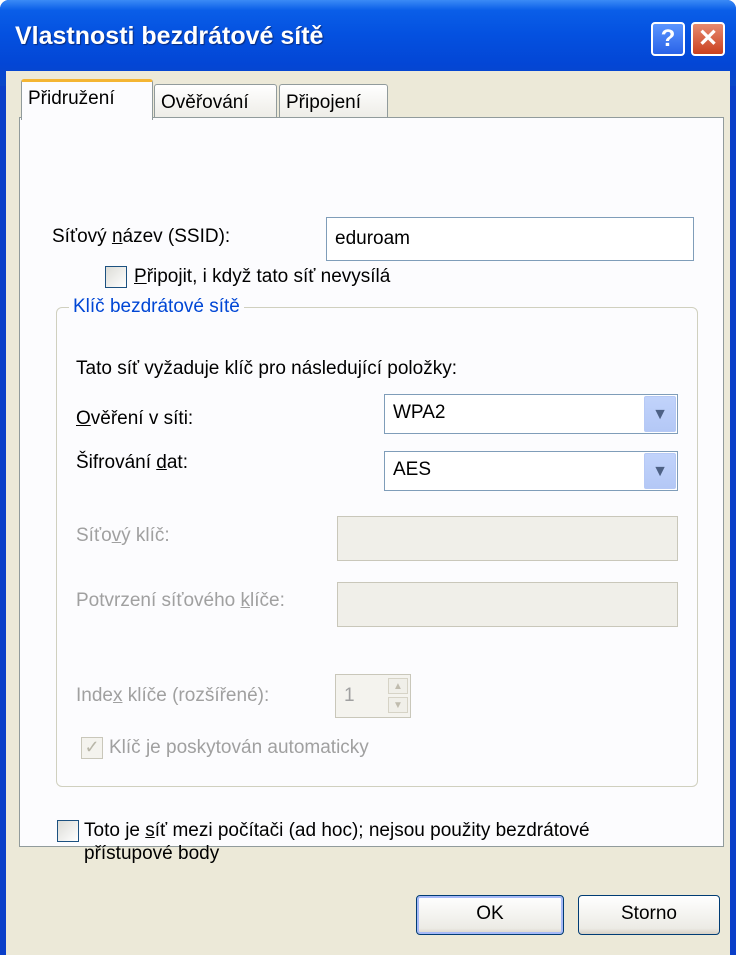 This screenshot has height=955, width=736. What do you see at coordinates (215, 102) in the screenshot?
I see `tab-authentication: Ověřování` at bounding box center [215, 102].